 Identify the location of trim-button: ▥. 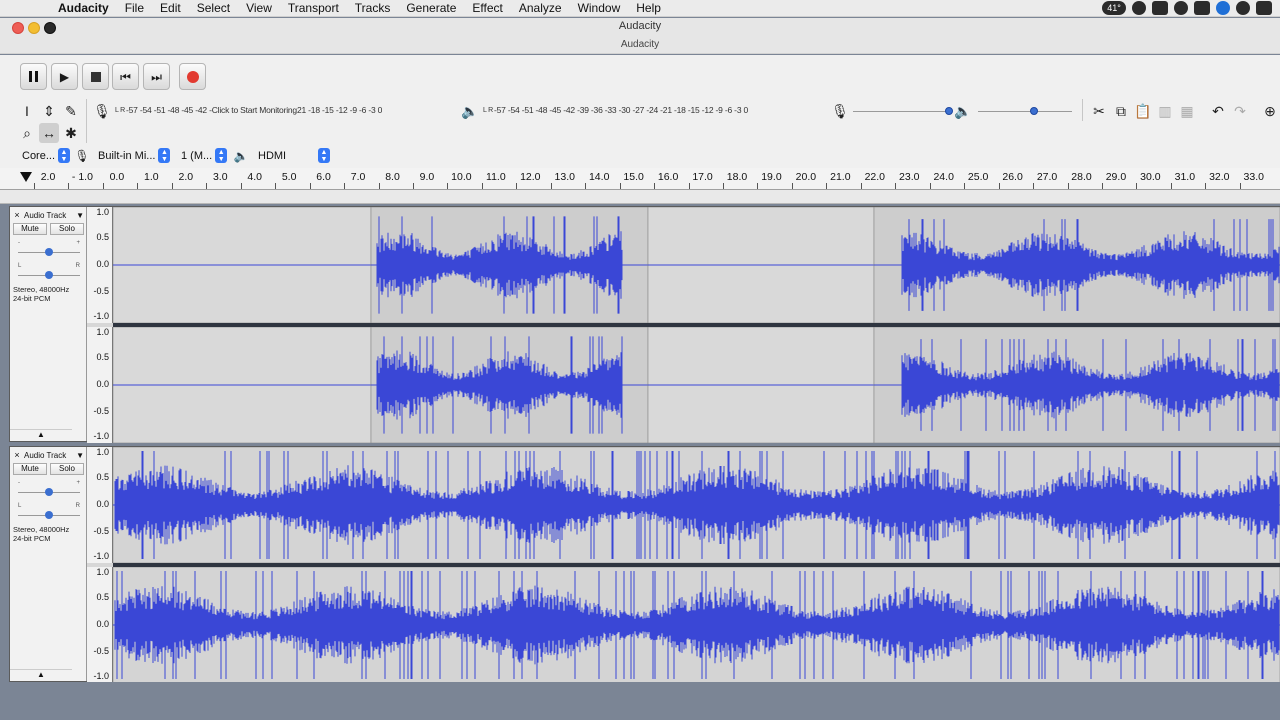
(1165, 111).